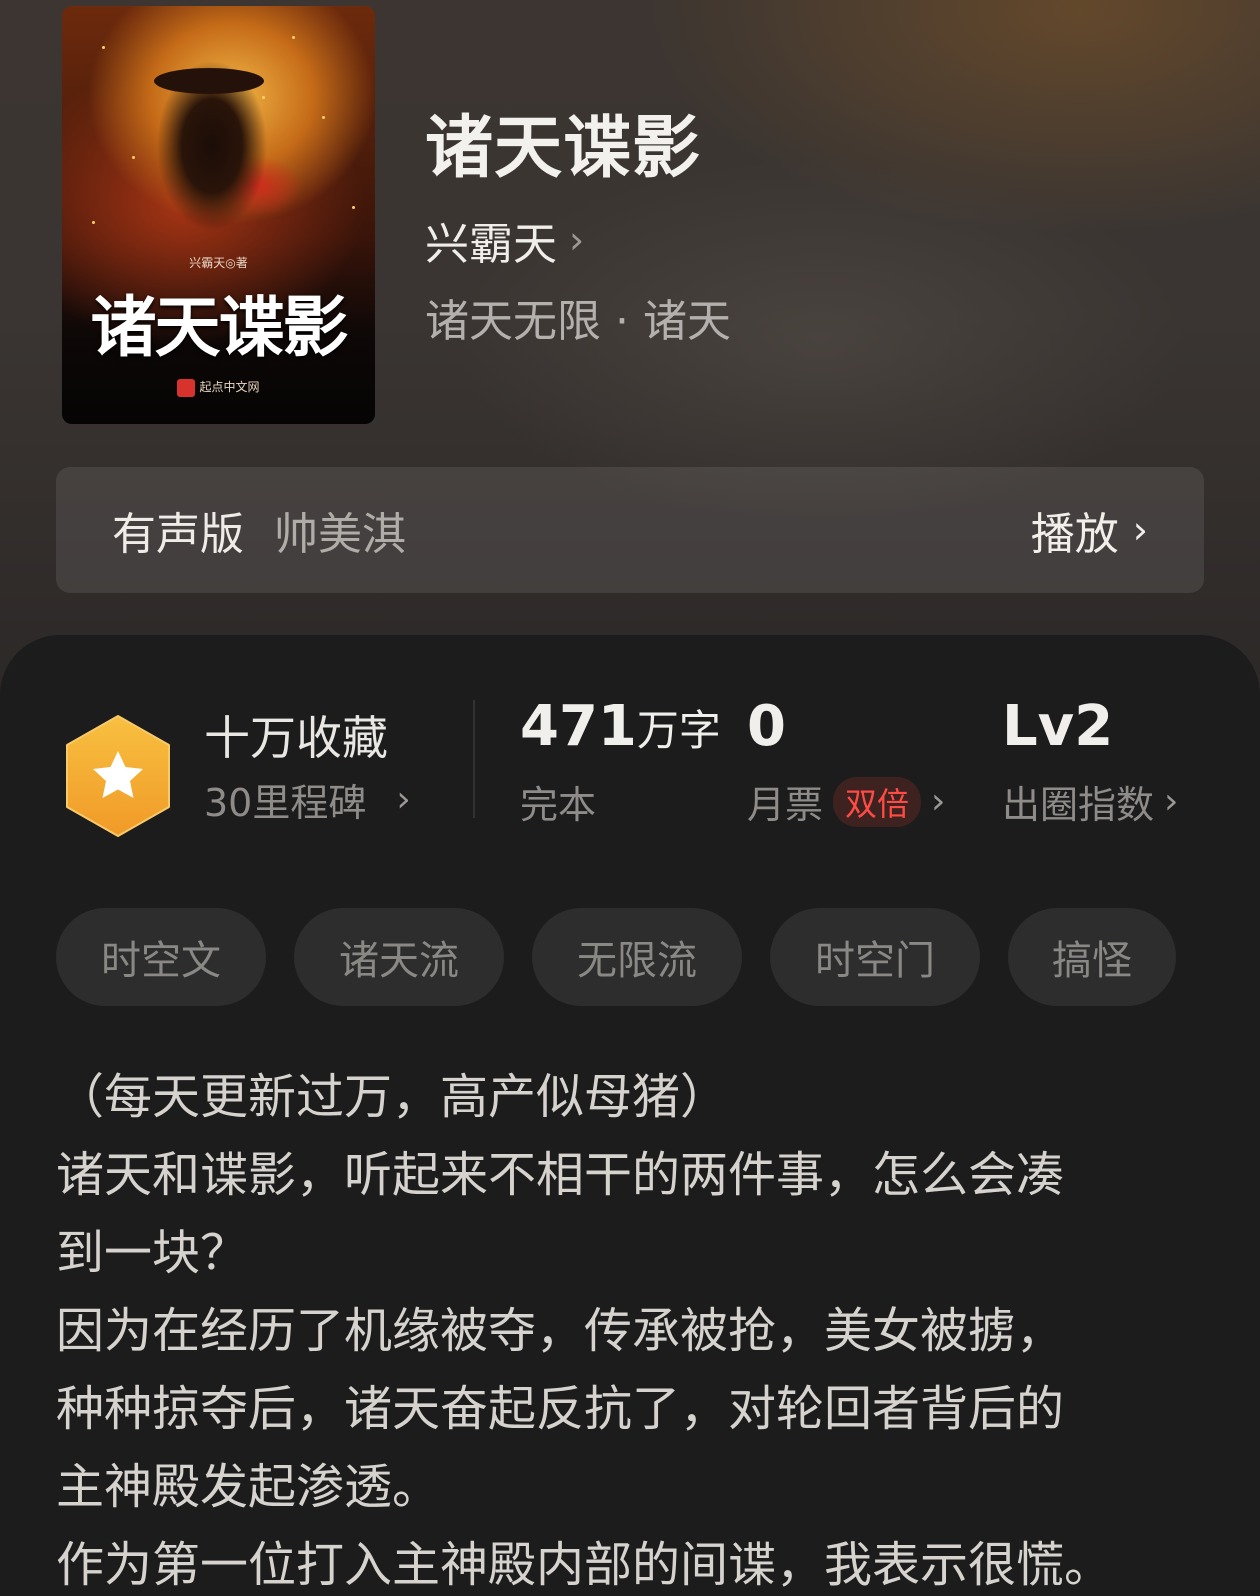 The width and height of the screenshot is (1260, 1596). Describe the element at coordinates (578, 726) in the screenshot. I see `word-count-value: 471` at that location.